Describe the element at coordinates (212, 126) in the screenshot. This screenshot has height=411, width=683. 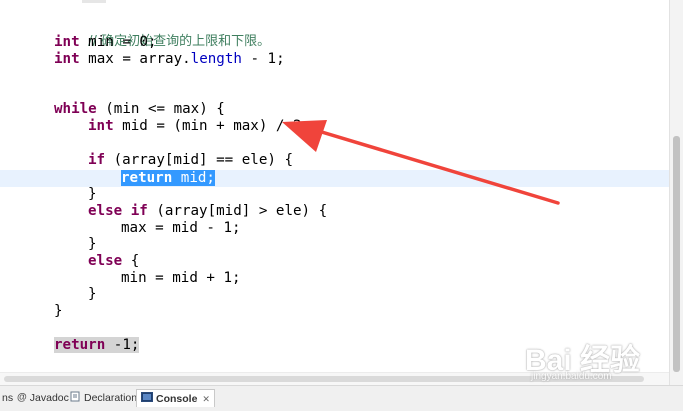
I see `code-text: mid = (min + max) / 2;` at that location.